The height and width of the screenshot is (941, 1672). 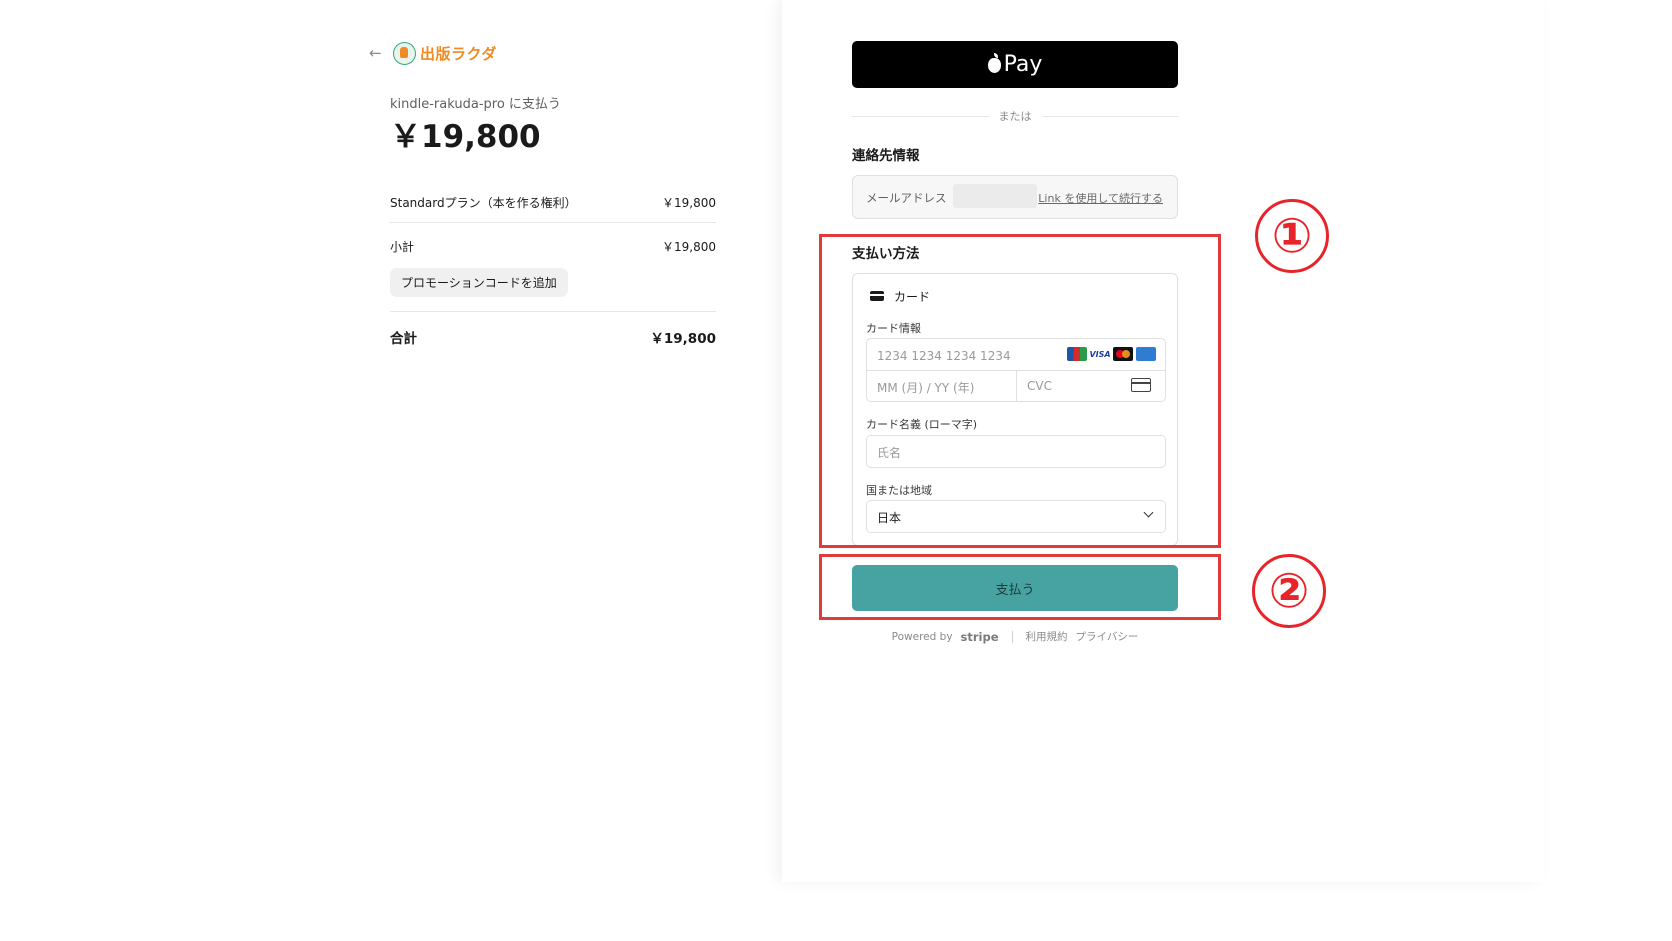 What do you see at coordinates (1020, 391) in the screenshot?
I see `highlight-box-payment-method` at bounding box center [1020, 391].